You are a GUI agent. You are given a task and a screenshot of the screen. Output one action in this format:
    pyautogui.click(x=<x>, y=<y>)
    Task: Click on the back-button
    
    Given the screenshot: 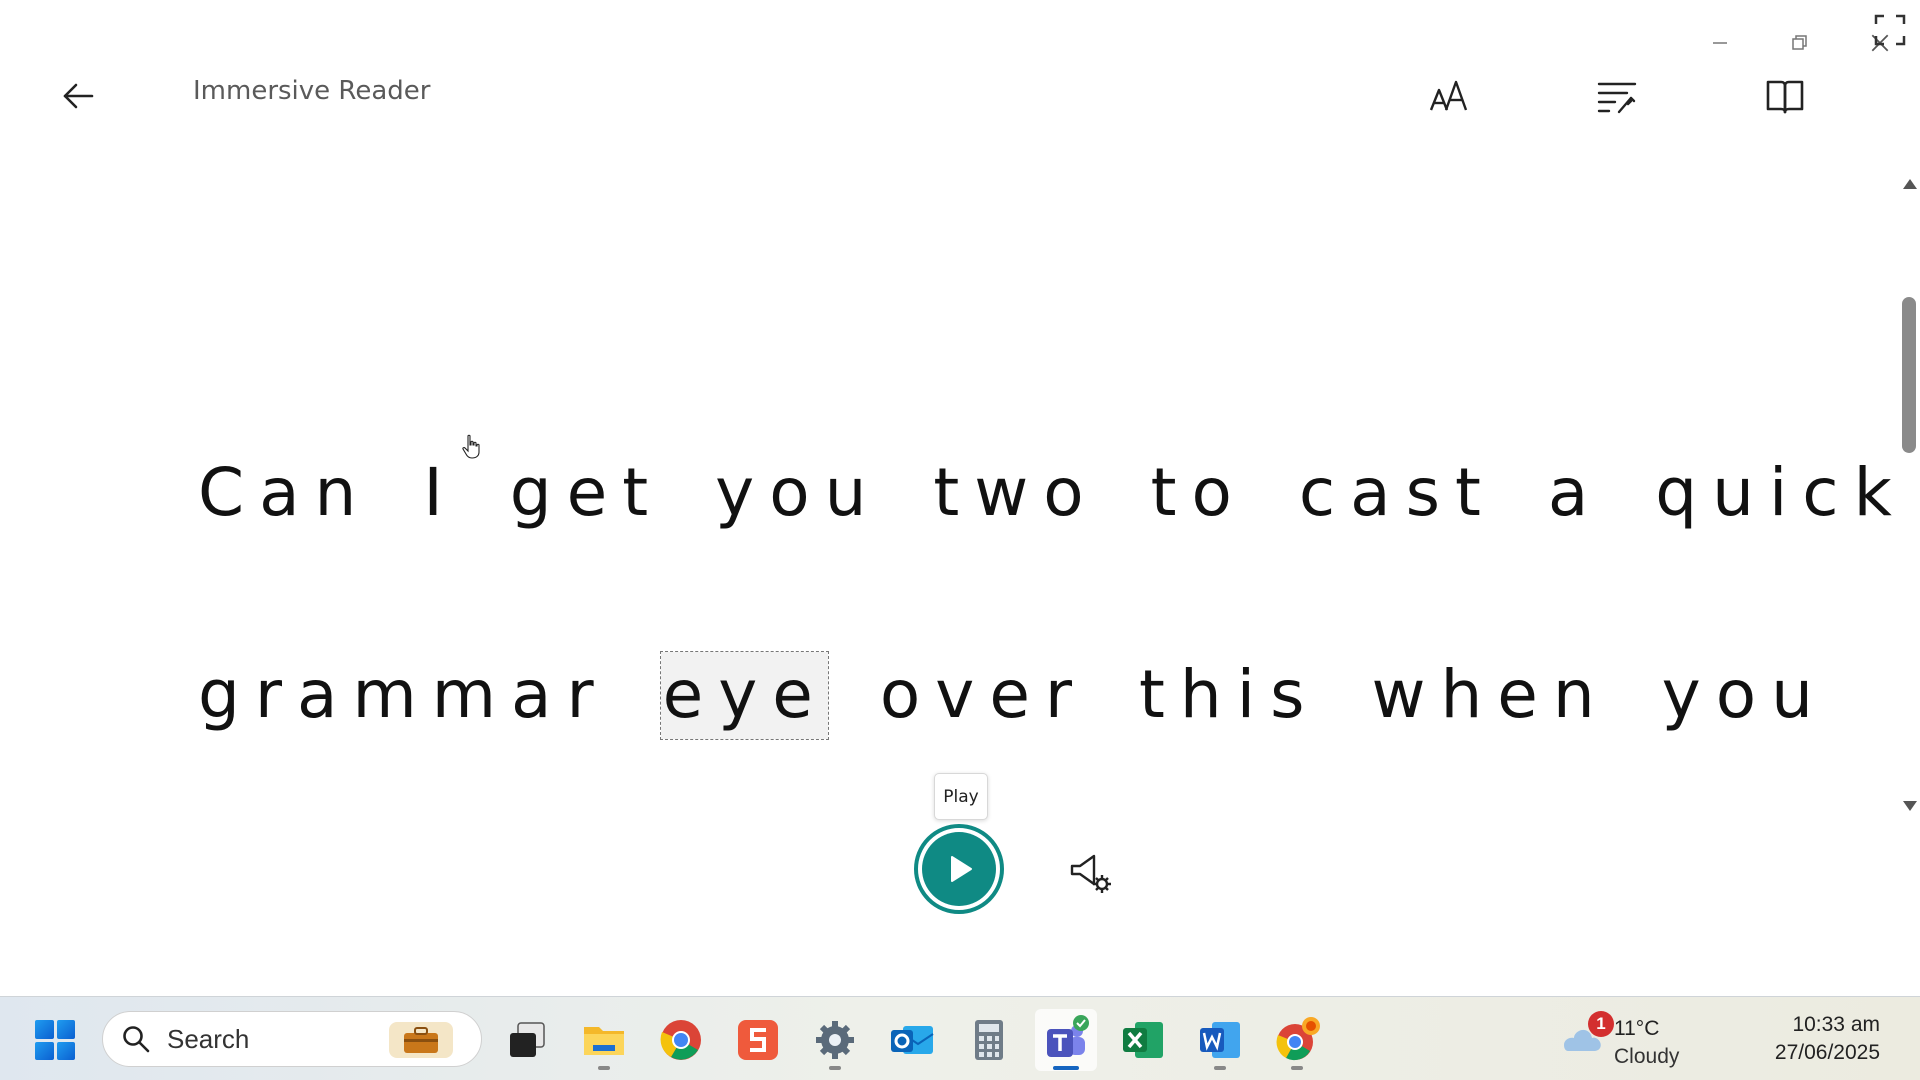 What is the action you would take?
    pyautogui.click(x=78, y=96)
    